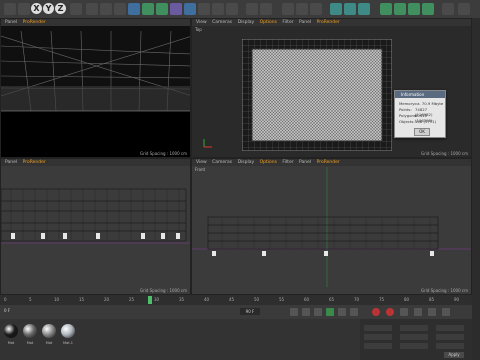 This screenshot has height=360, width=480. I want to click on snap-icon, so click(252, 9).